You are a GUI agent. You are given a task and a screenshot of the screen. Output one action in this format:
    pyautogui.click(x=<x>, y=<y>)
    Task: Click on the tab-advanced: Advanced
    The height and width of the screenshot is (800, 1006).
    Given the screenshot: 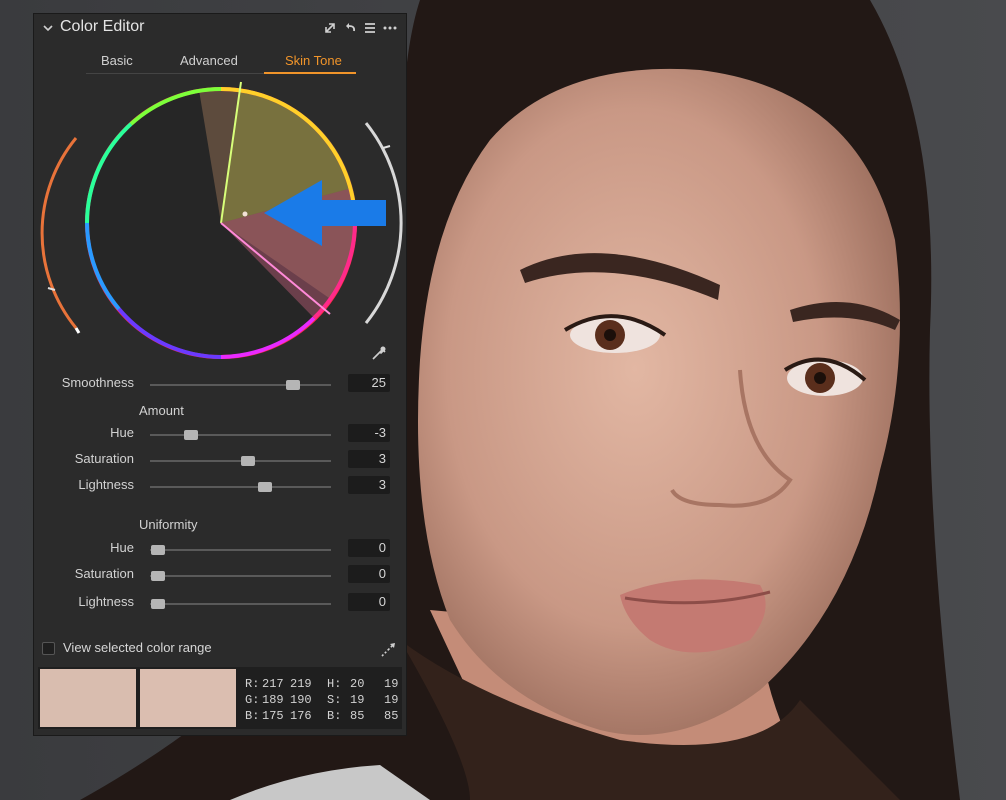 What is the action you would take?
    pyautogui.click(x=209, y=60)
    